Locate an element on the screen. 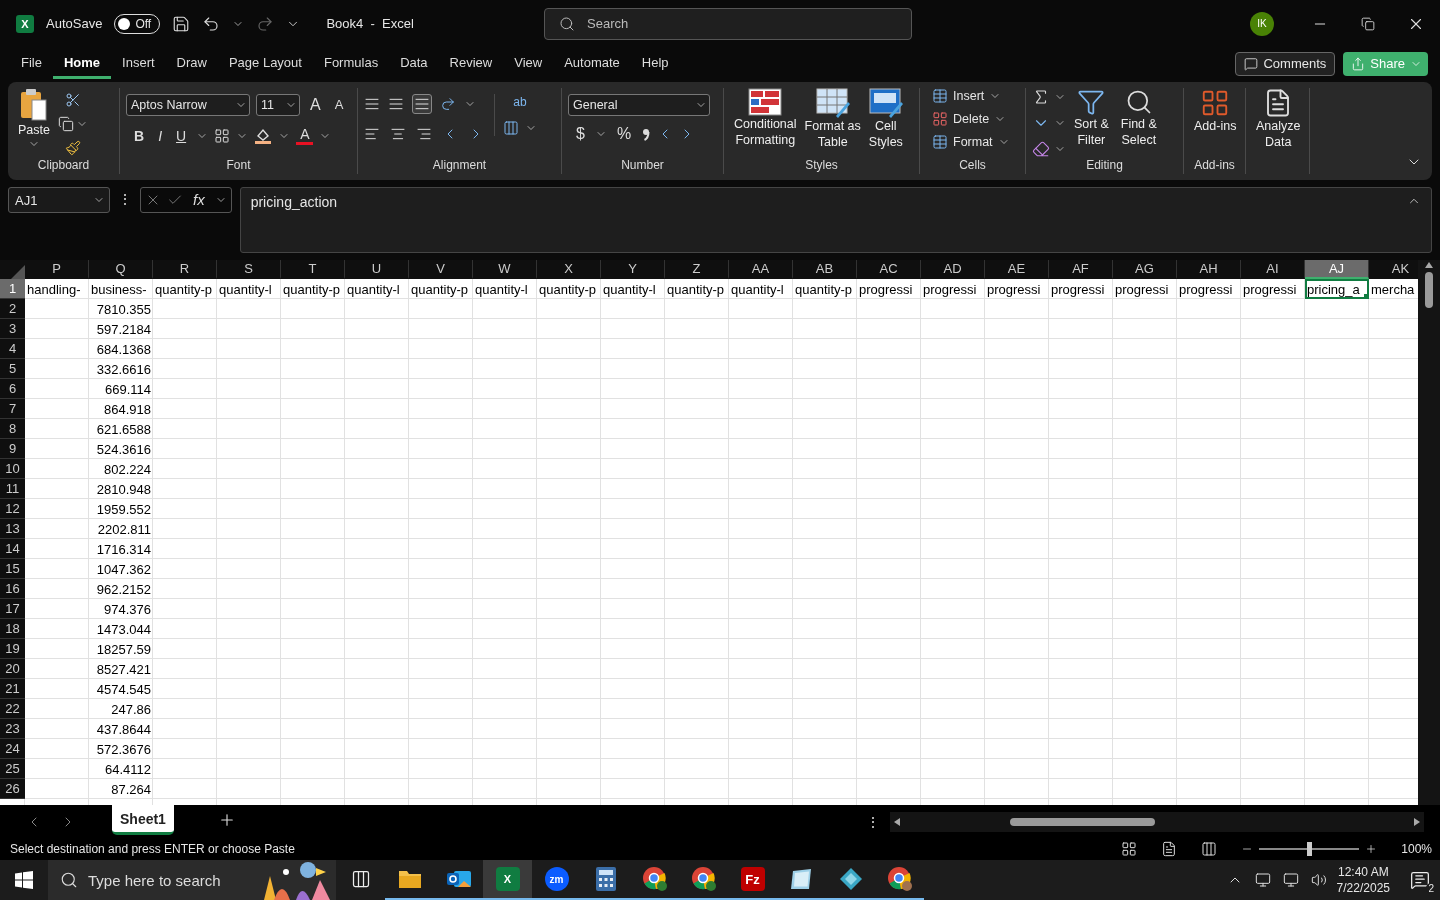  paste-button: Paste is located at coordinates (34, 119).